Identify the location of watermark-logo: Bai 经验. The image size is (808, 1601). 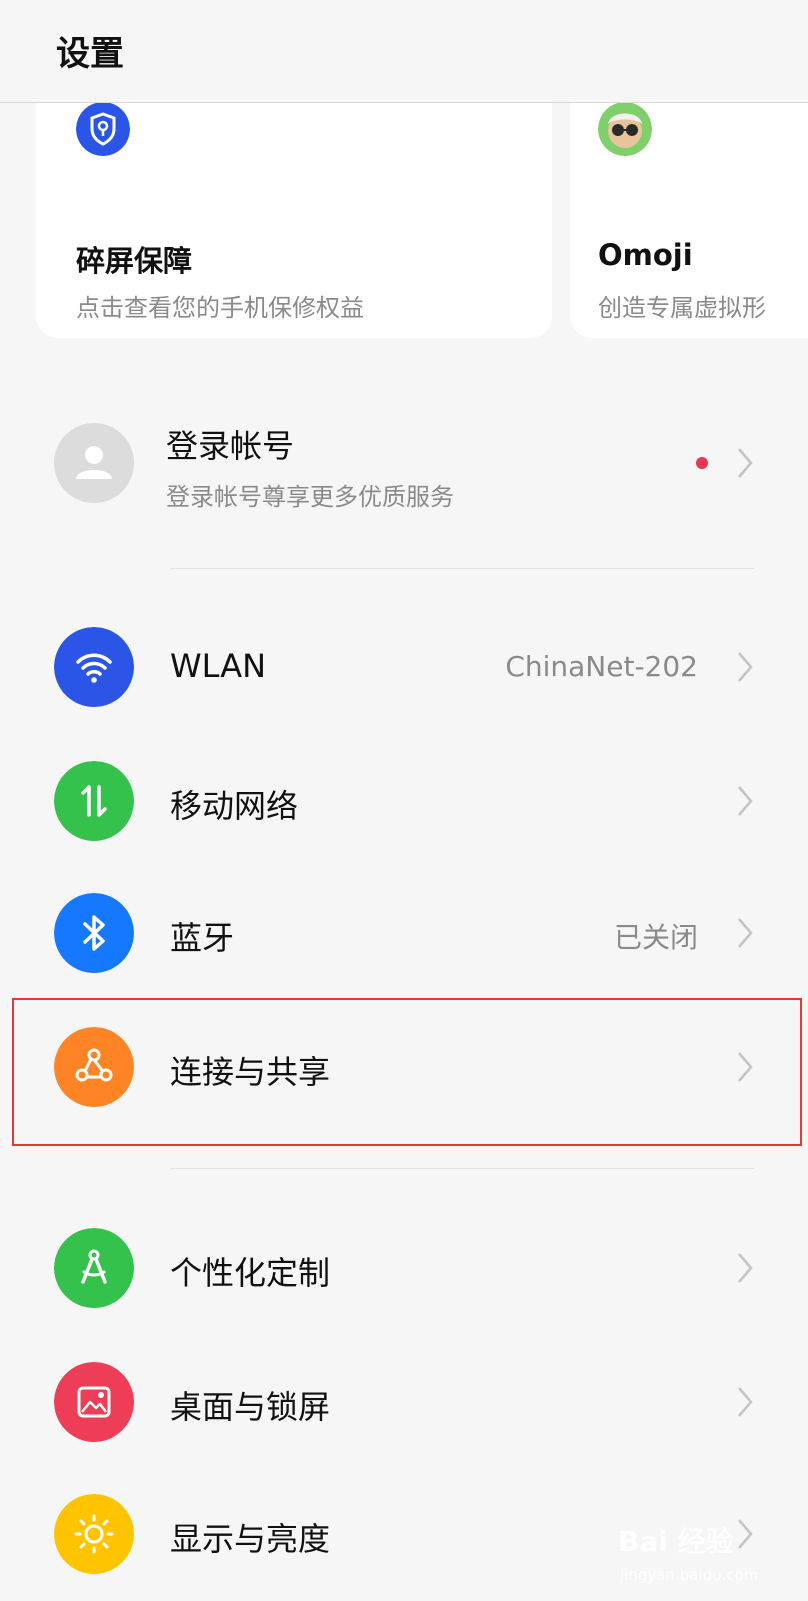
(676, 1541).